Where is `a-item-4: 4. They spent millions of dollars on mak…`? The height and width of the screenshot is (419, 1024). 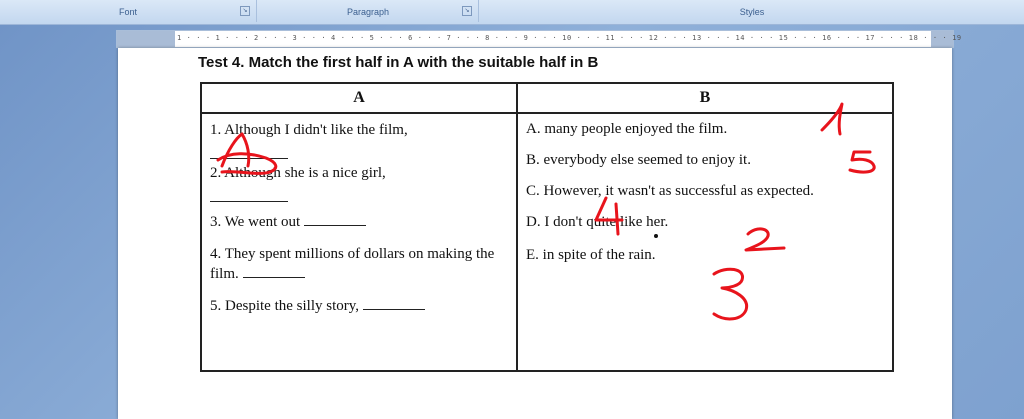
a-item-4: 4. They spent millions of dollars on mak… is located at coordinates (359, 264).